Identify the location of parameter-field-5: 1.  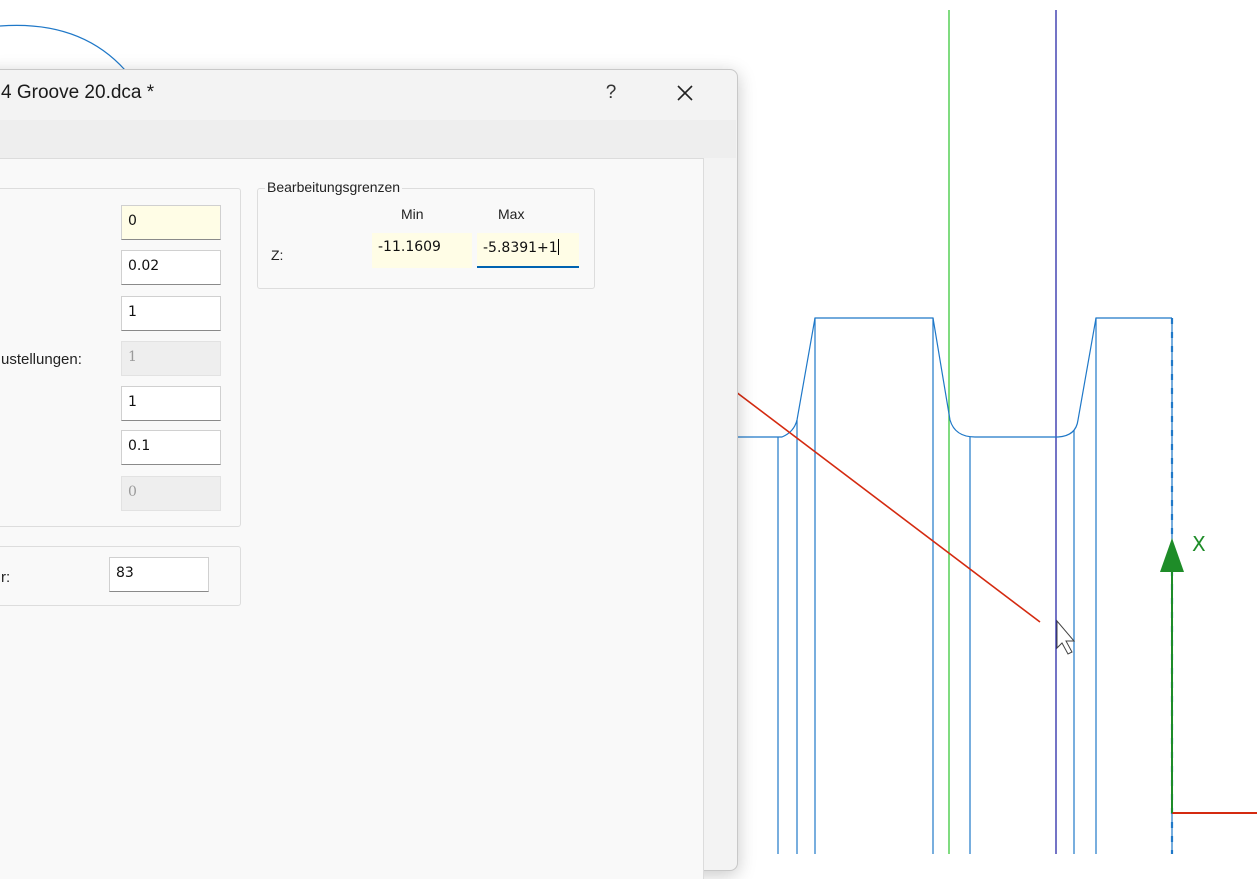
(171, 403).